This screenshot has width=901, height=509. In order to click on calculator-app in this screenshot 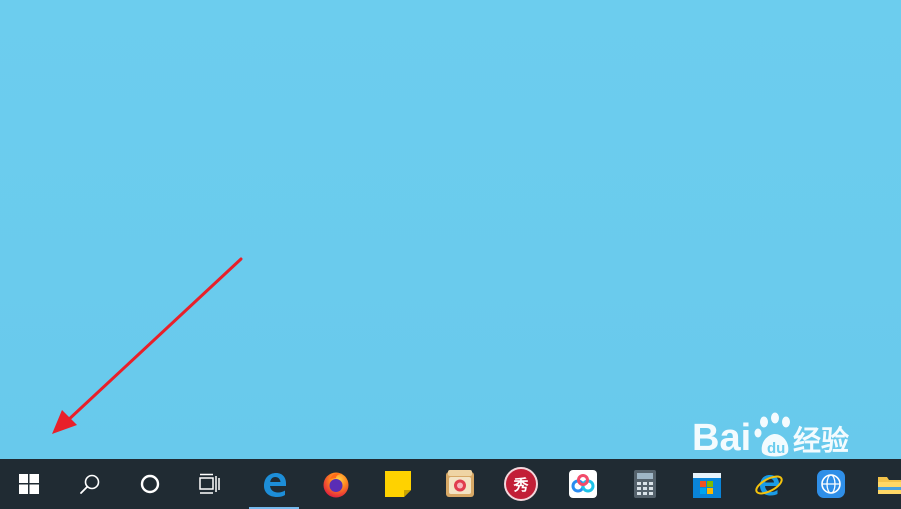, I will do `click(645, 484)`.